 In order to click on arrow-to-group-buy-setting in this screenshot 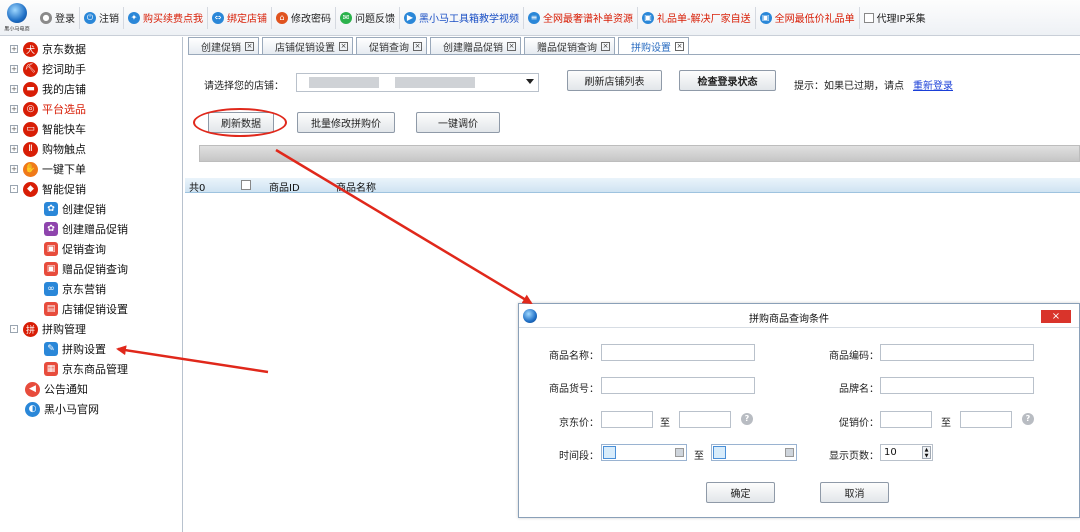, I will do `click(192, 359)`.